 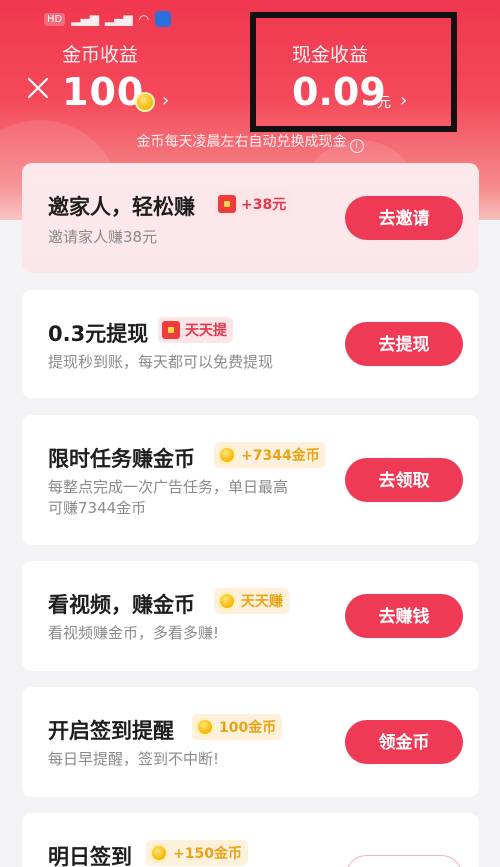 What do you see at coordinates (97, 508) in the screenshot?
I see `card-description-line-2: 可赚7344金币` at bounding box center [97, 508].